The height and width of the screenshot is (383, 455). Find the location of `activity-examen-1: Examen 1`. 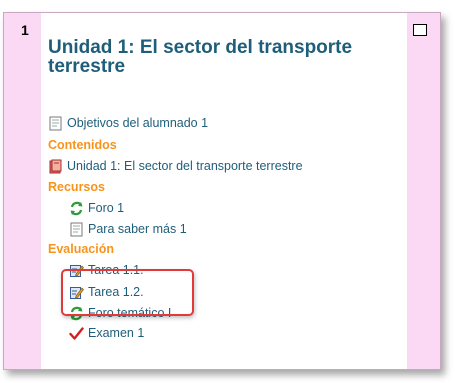

activity-examen-1: Examen 1 is located at coordinates (106, 333).